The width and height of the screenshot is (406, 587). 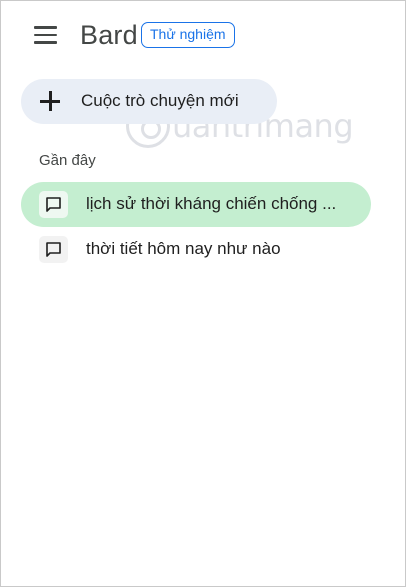 What do you see at coordinates (45, 27) in the screenshot?
I see `hamburger-menu-icon` at bounding box center [45, 27].